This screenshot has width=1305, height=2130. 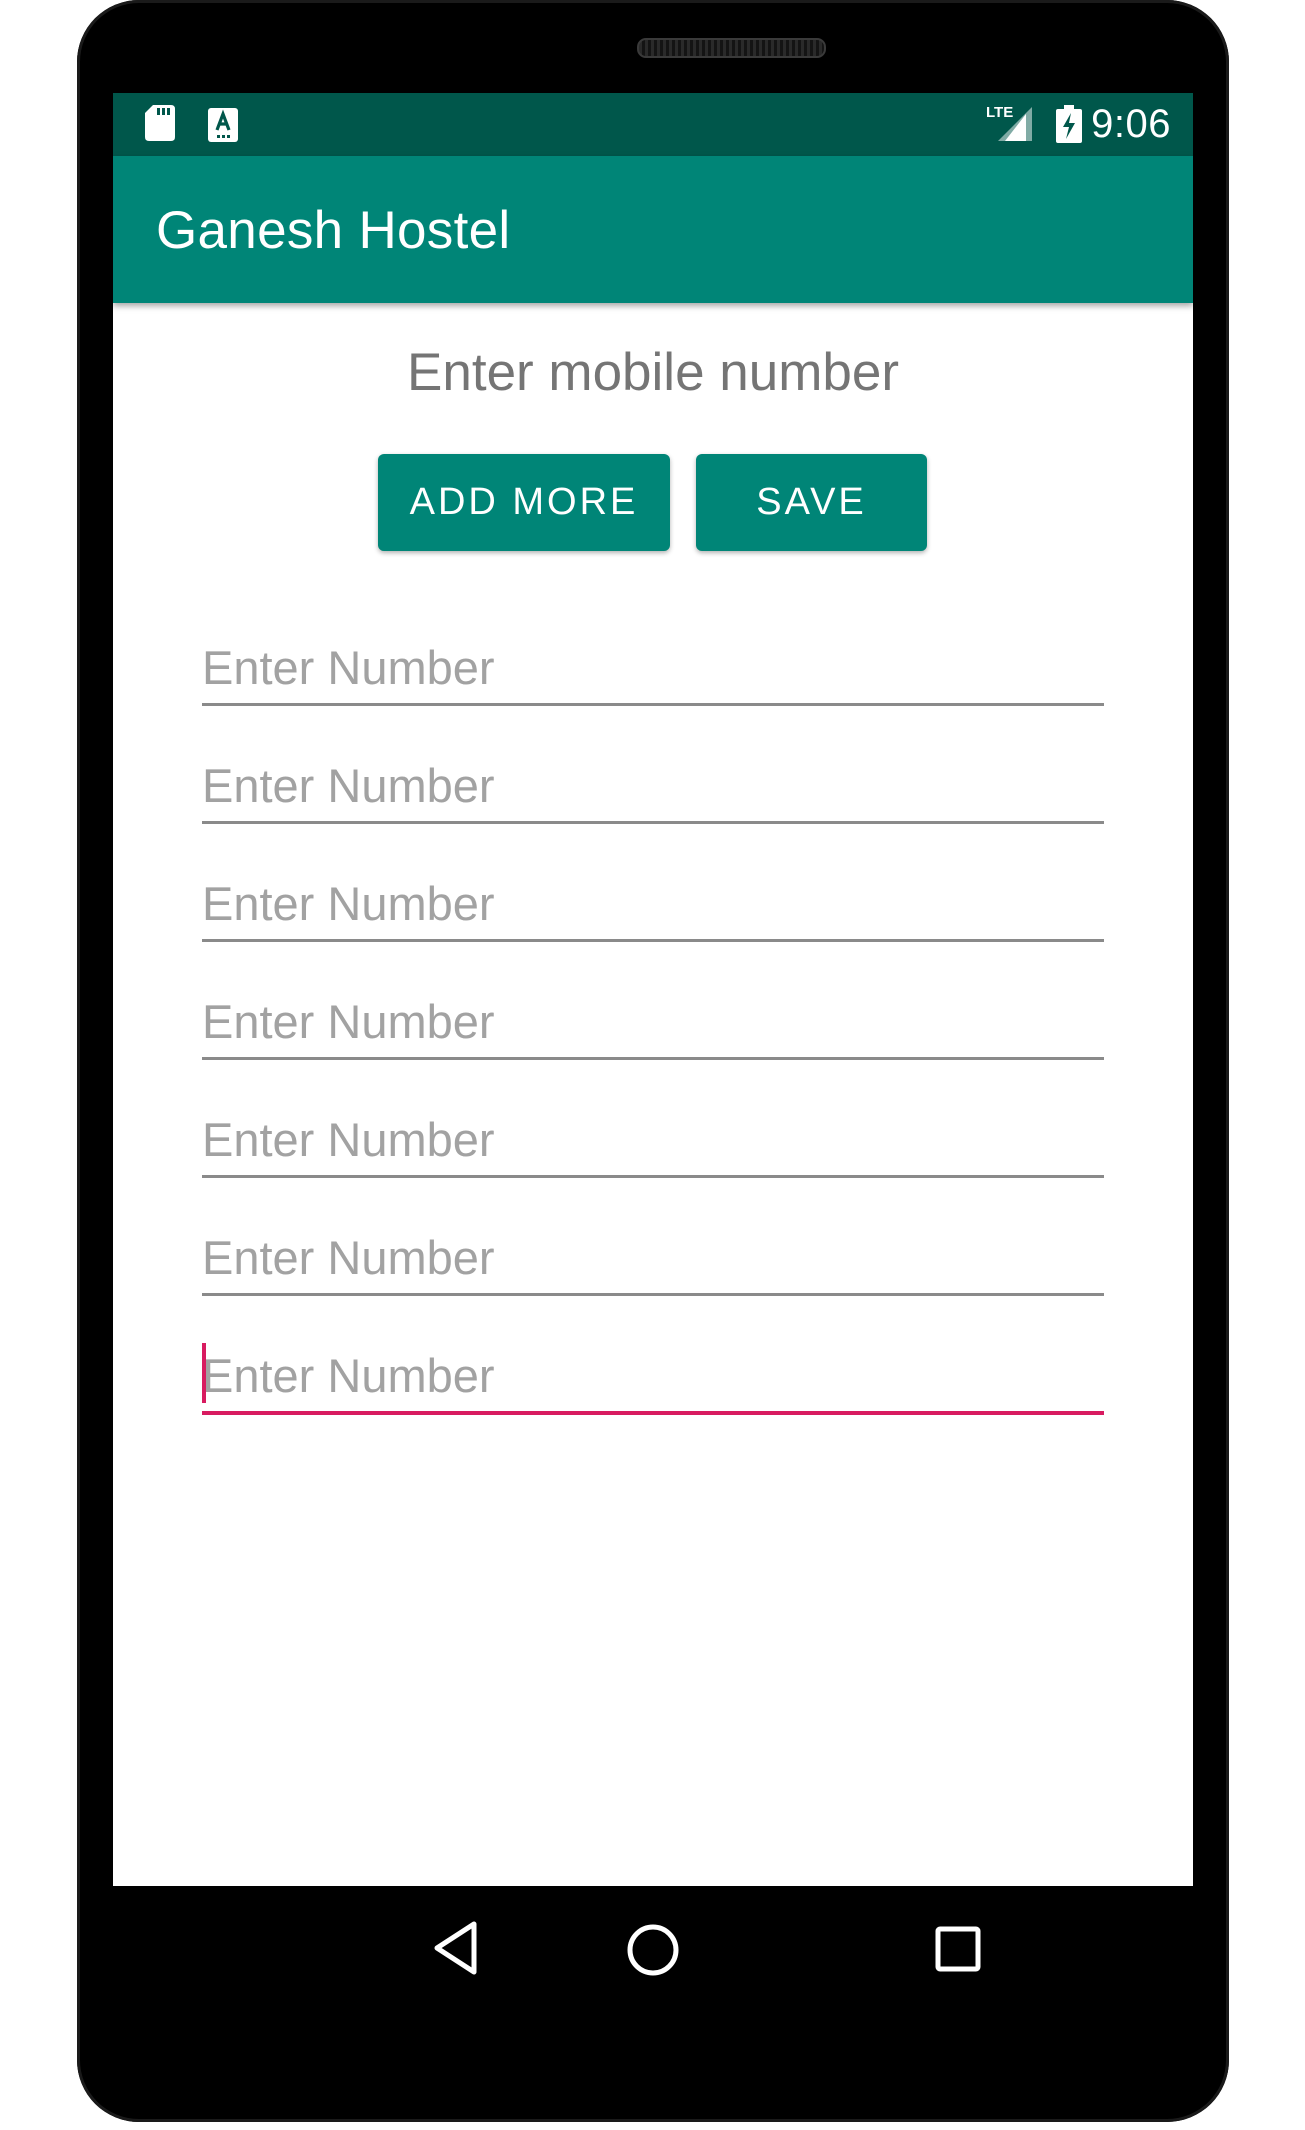 What do you see at coordinates (653, 229) in the screenshot?
I see `app-bar: Ganesh Hostel` at bounding box center [653, 229].